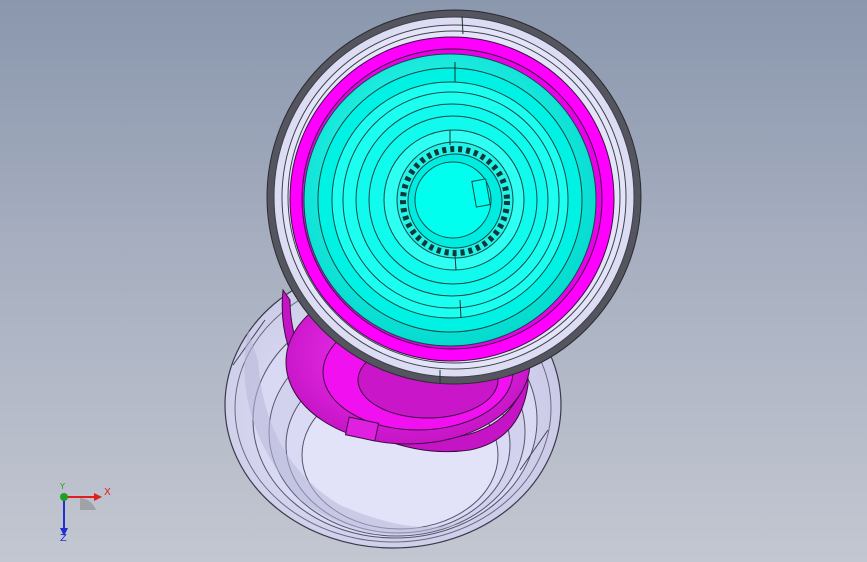 This screenshot has width=867, height=562. Describe the element at coordinates (64, 497) in the screenshot. I see `y-axis-dot` at that location.